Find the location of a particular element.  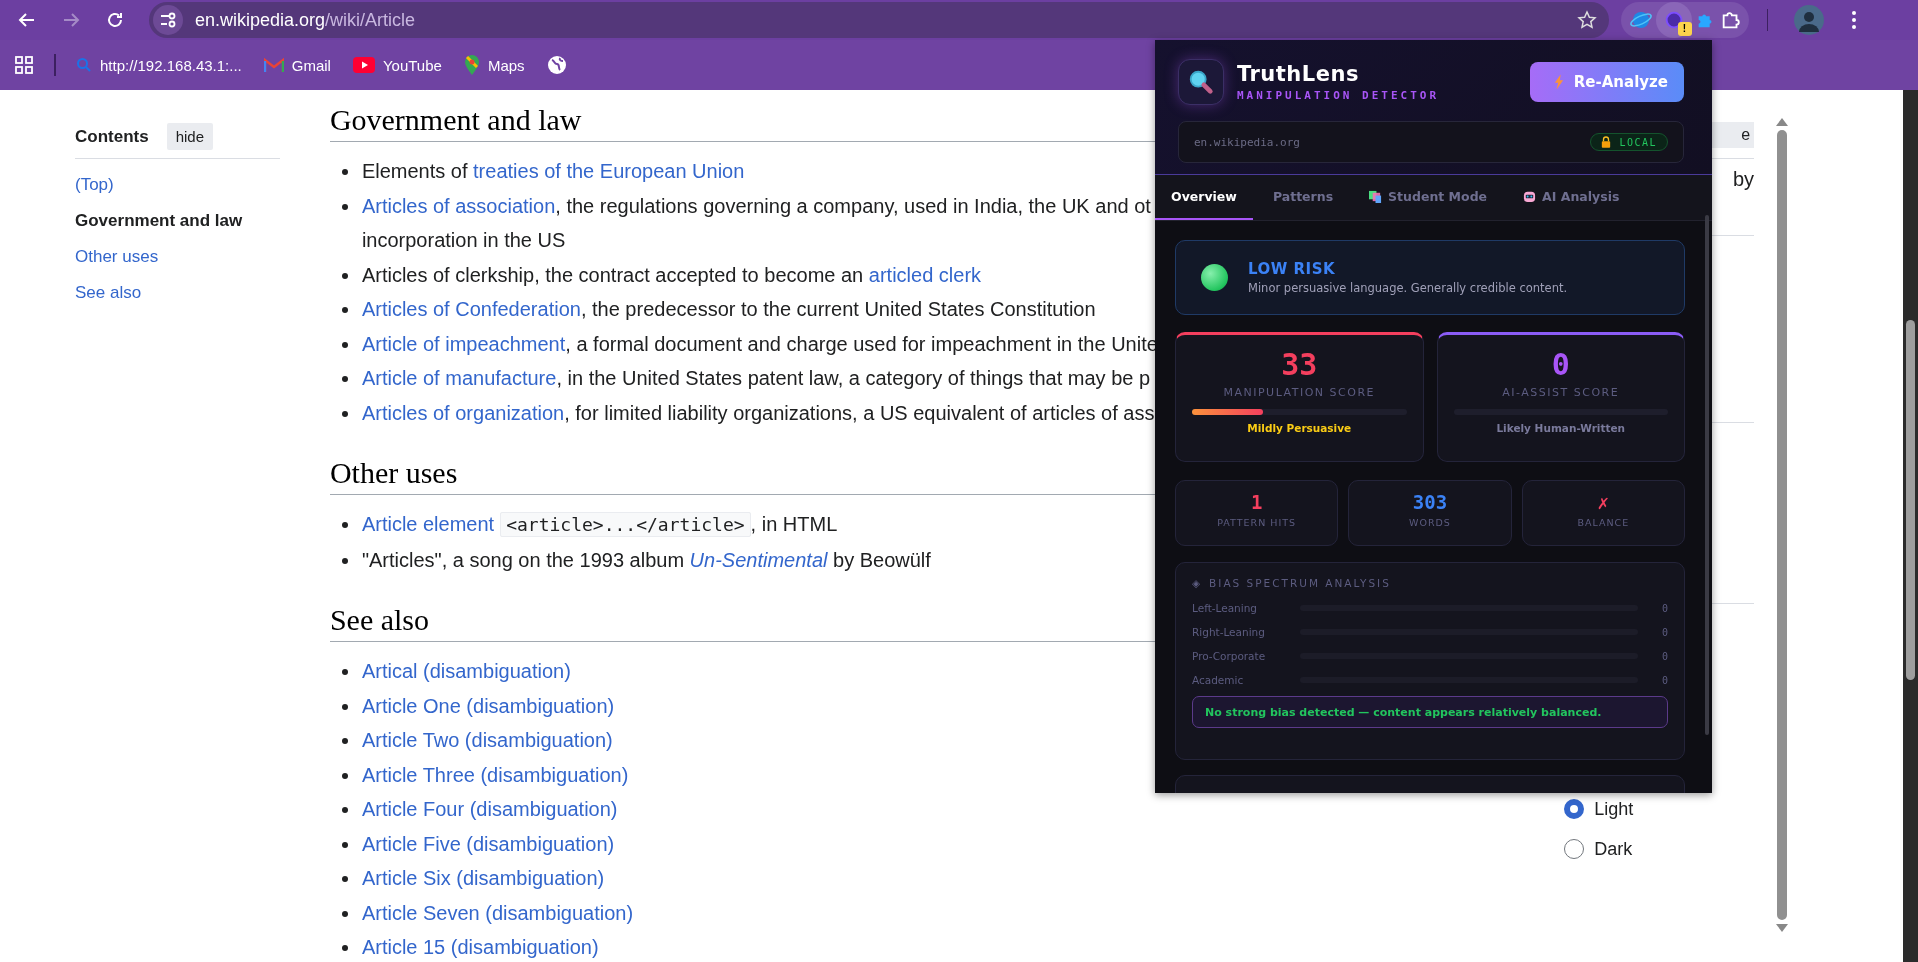

bookmark: Maps is located at coordinates (494, 65).